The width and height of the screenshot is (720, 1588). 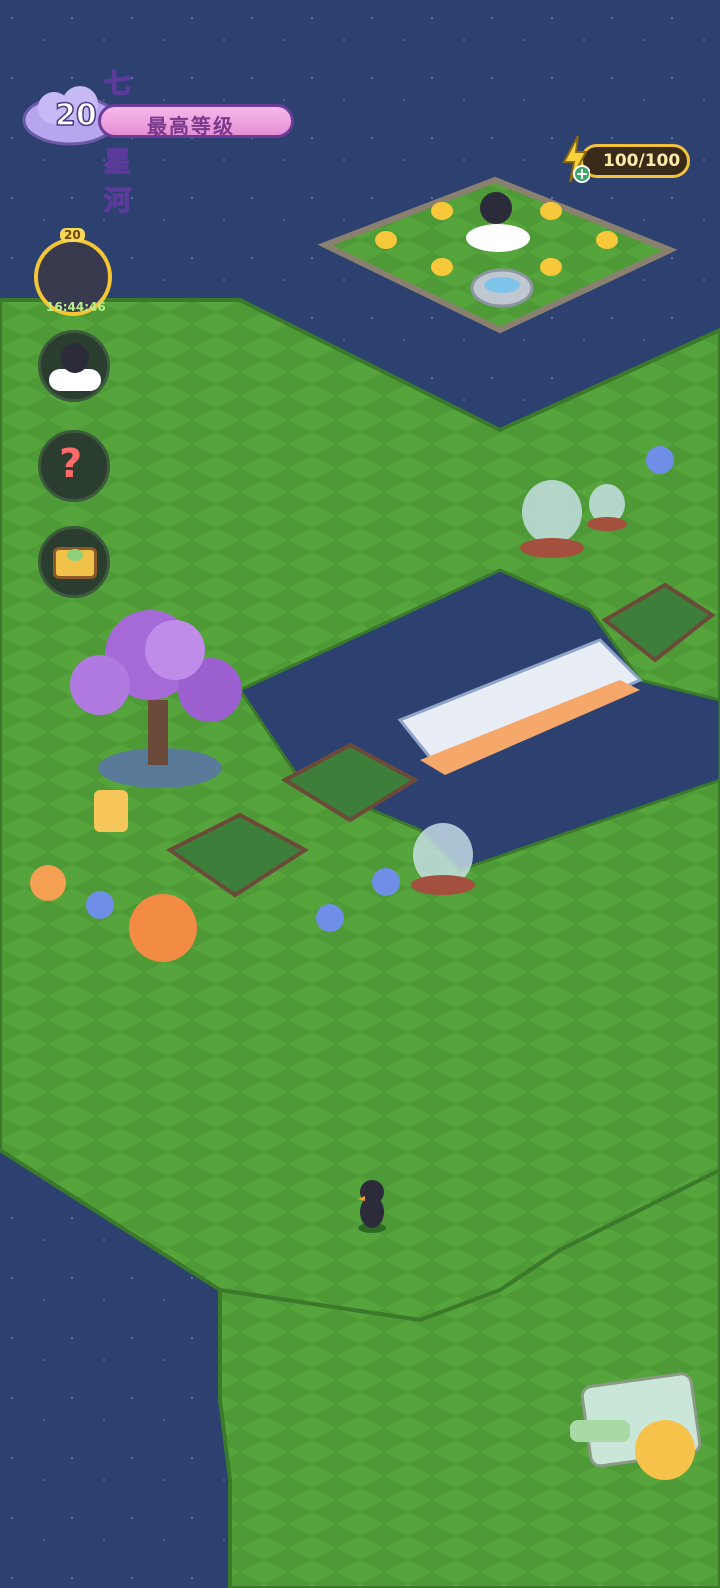 What do you see at coordinates (74, 466) in the screenshot?
I see `help-icon: ?` at bounding box center [74, 466].